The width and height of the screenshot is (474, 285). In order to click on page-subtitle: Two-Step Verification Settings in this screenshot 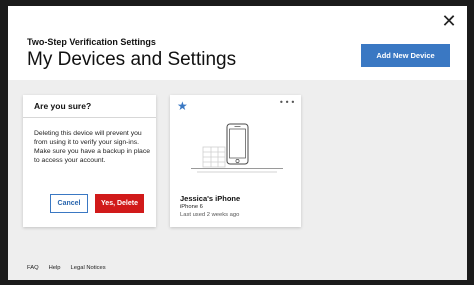, I will do `click(91, 42)`.